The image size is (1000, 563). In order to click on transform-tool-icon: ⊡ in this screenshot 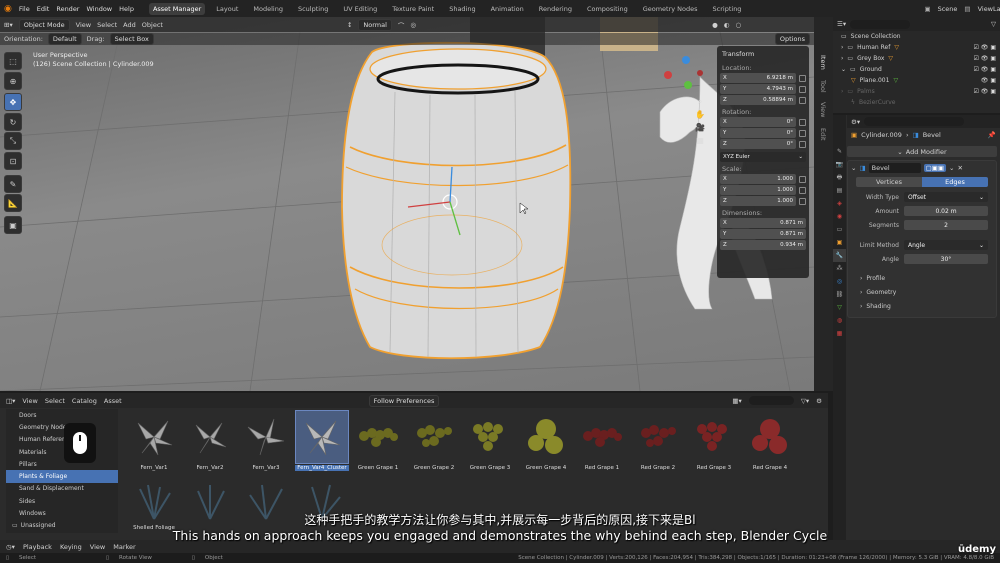, I will do `click(13, 161)`.